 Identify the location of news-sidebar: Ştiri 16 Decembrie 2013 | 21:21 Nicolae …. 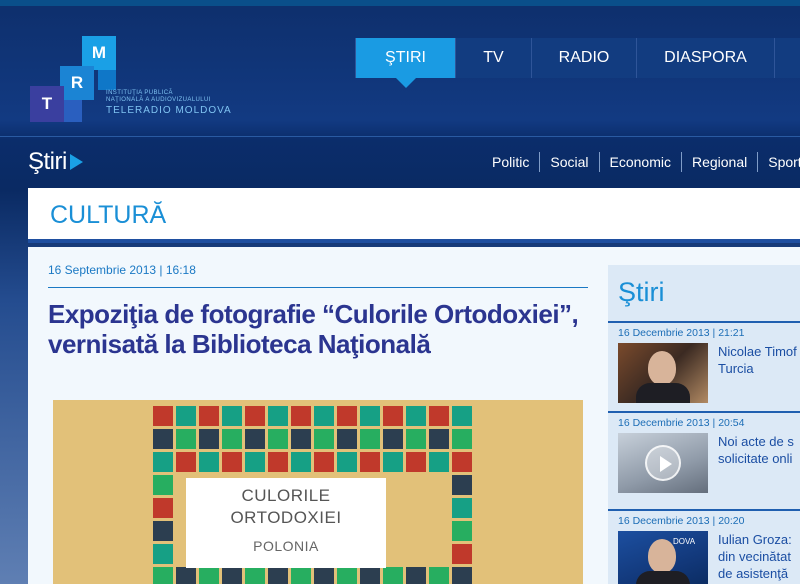
(704, 424).